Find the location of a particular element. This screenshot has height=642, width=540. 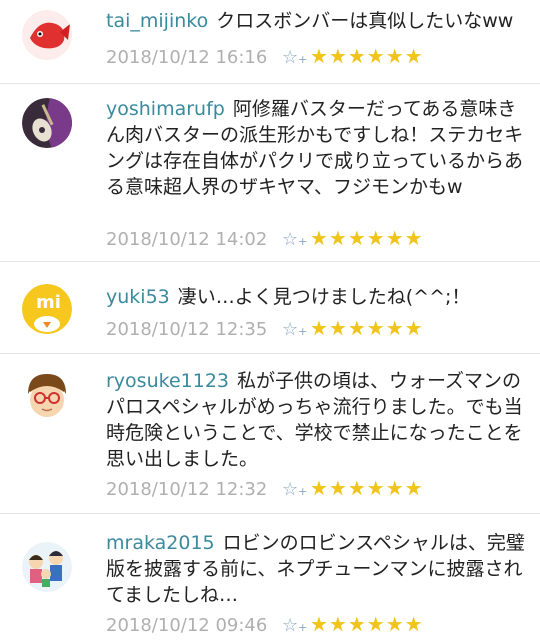

guitar-photo-avatar-icon is located at coordinates (47, 123).